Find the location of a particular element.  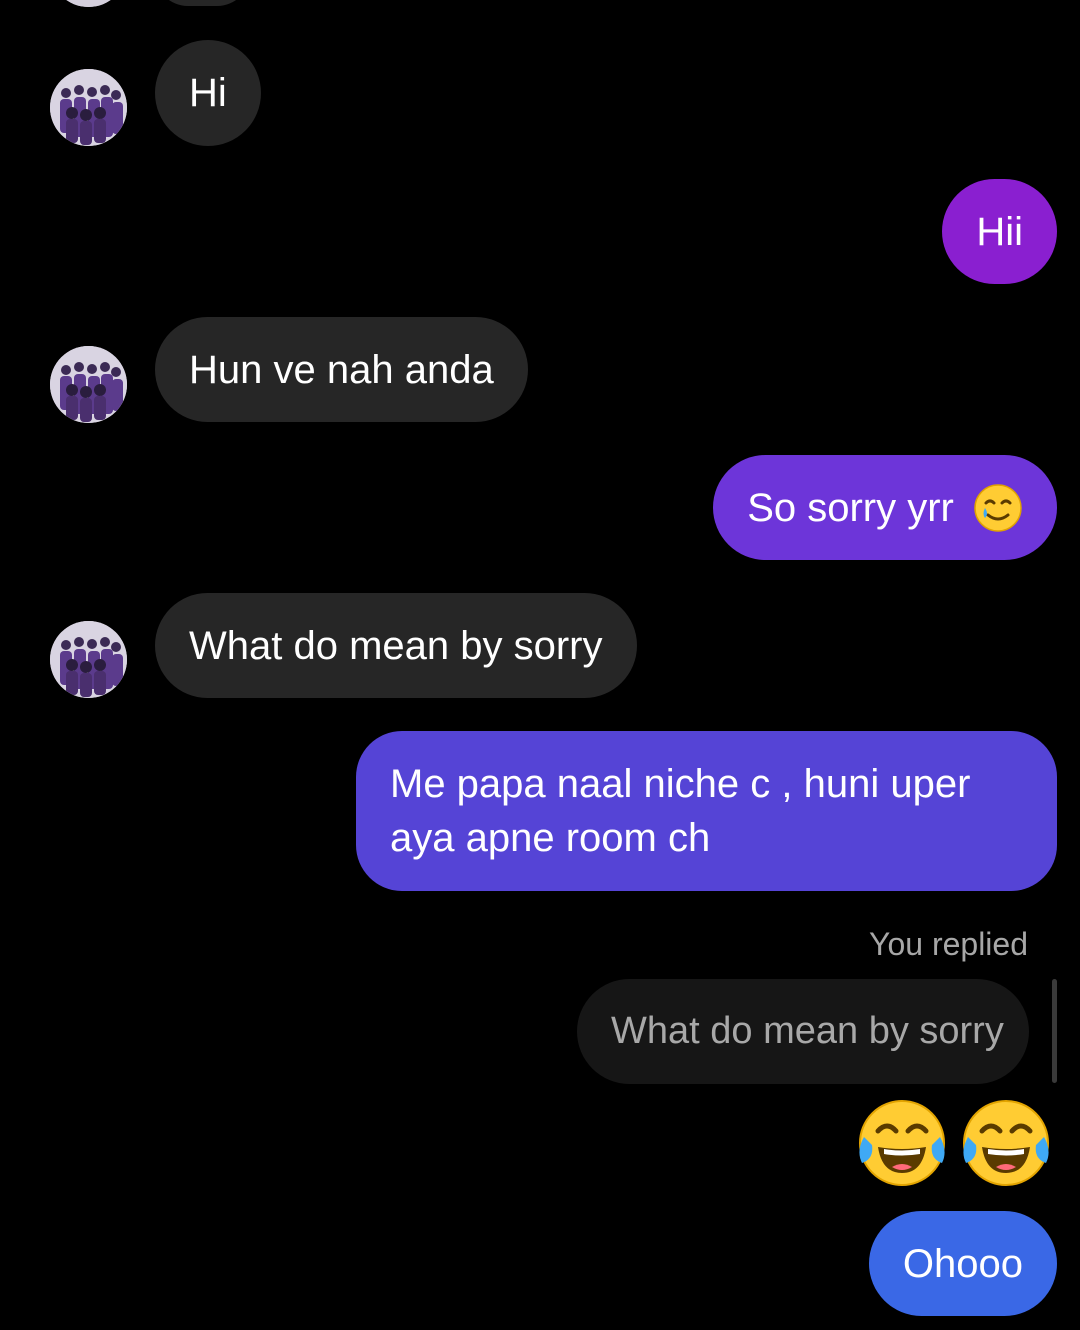

message-bubble-outgoing: Hii is located at coordinates (999, 231).